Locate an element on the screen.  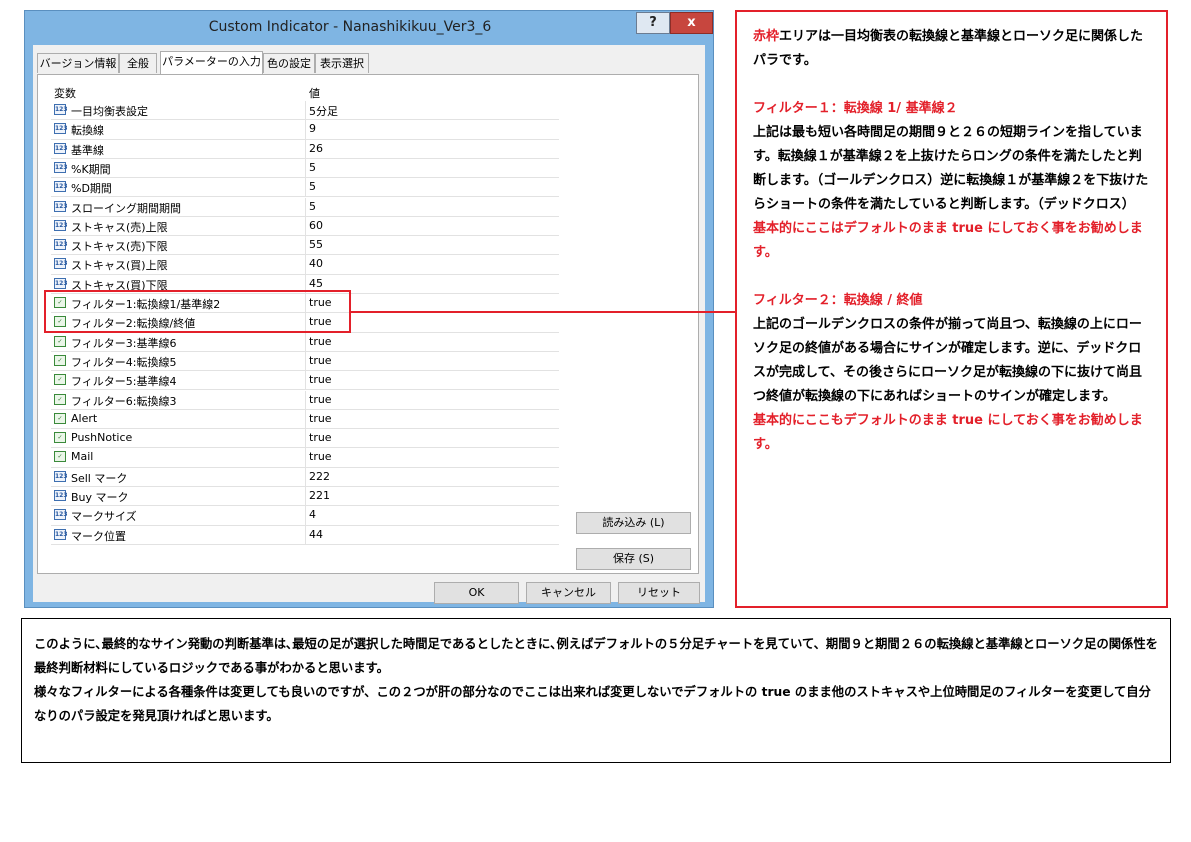
tab-general: 全般 is located at coordinates (138, 63).